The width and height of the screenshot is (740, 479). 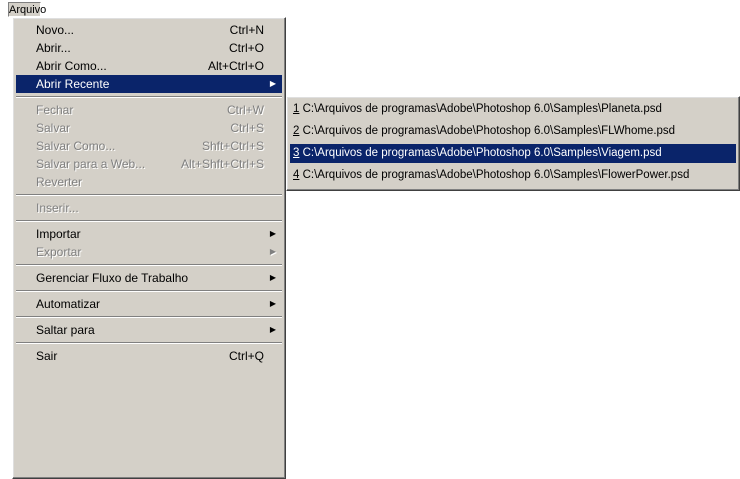 I want to click on menu-item-salvar-web: Salvar para a Web... Alt+Shft+Ctrl+S, so click(x=149, y=164).